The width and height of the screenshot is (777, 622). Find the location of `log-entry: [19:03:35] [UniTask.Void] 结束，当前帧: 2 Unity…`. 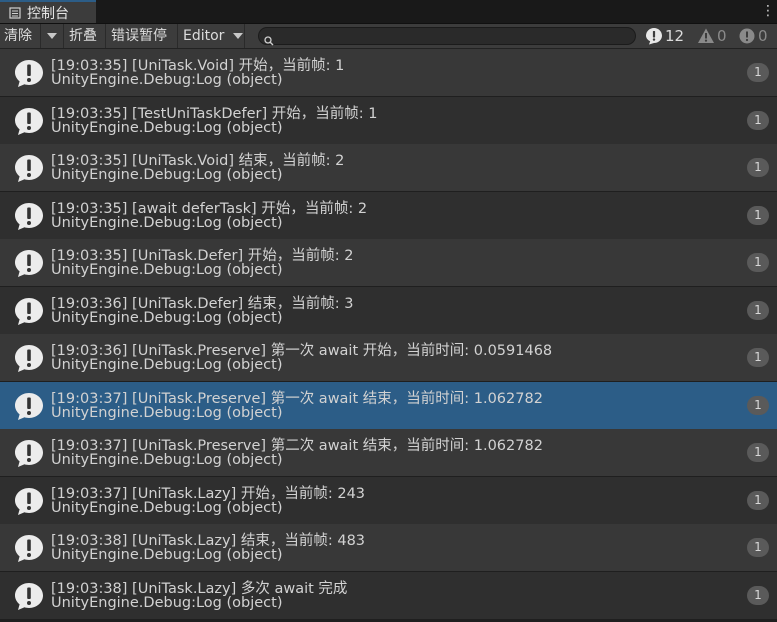

log-entry: [19:03:35] [UniTask.Void] 结束，当前帧: 2 Unity… is located at coordinates (388, 167).